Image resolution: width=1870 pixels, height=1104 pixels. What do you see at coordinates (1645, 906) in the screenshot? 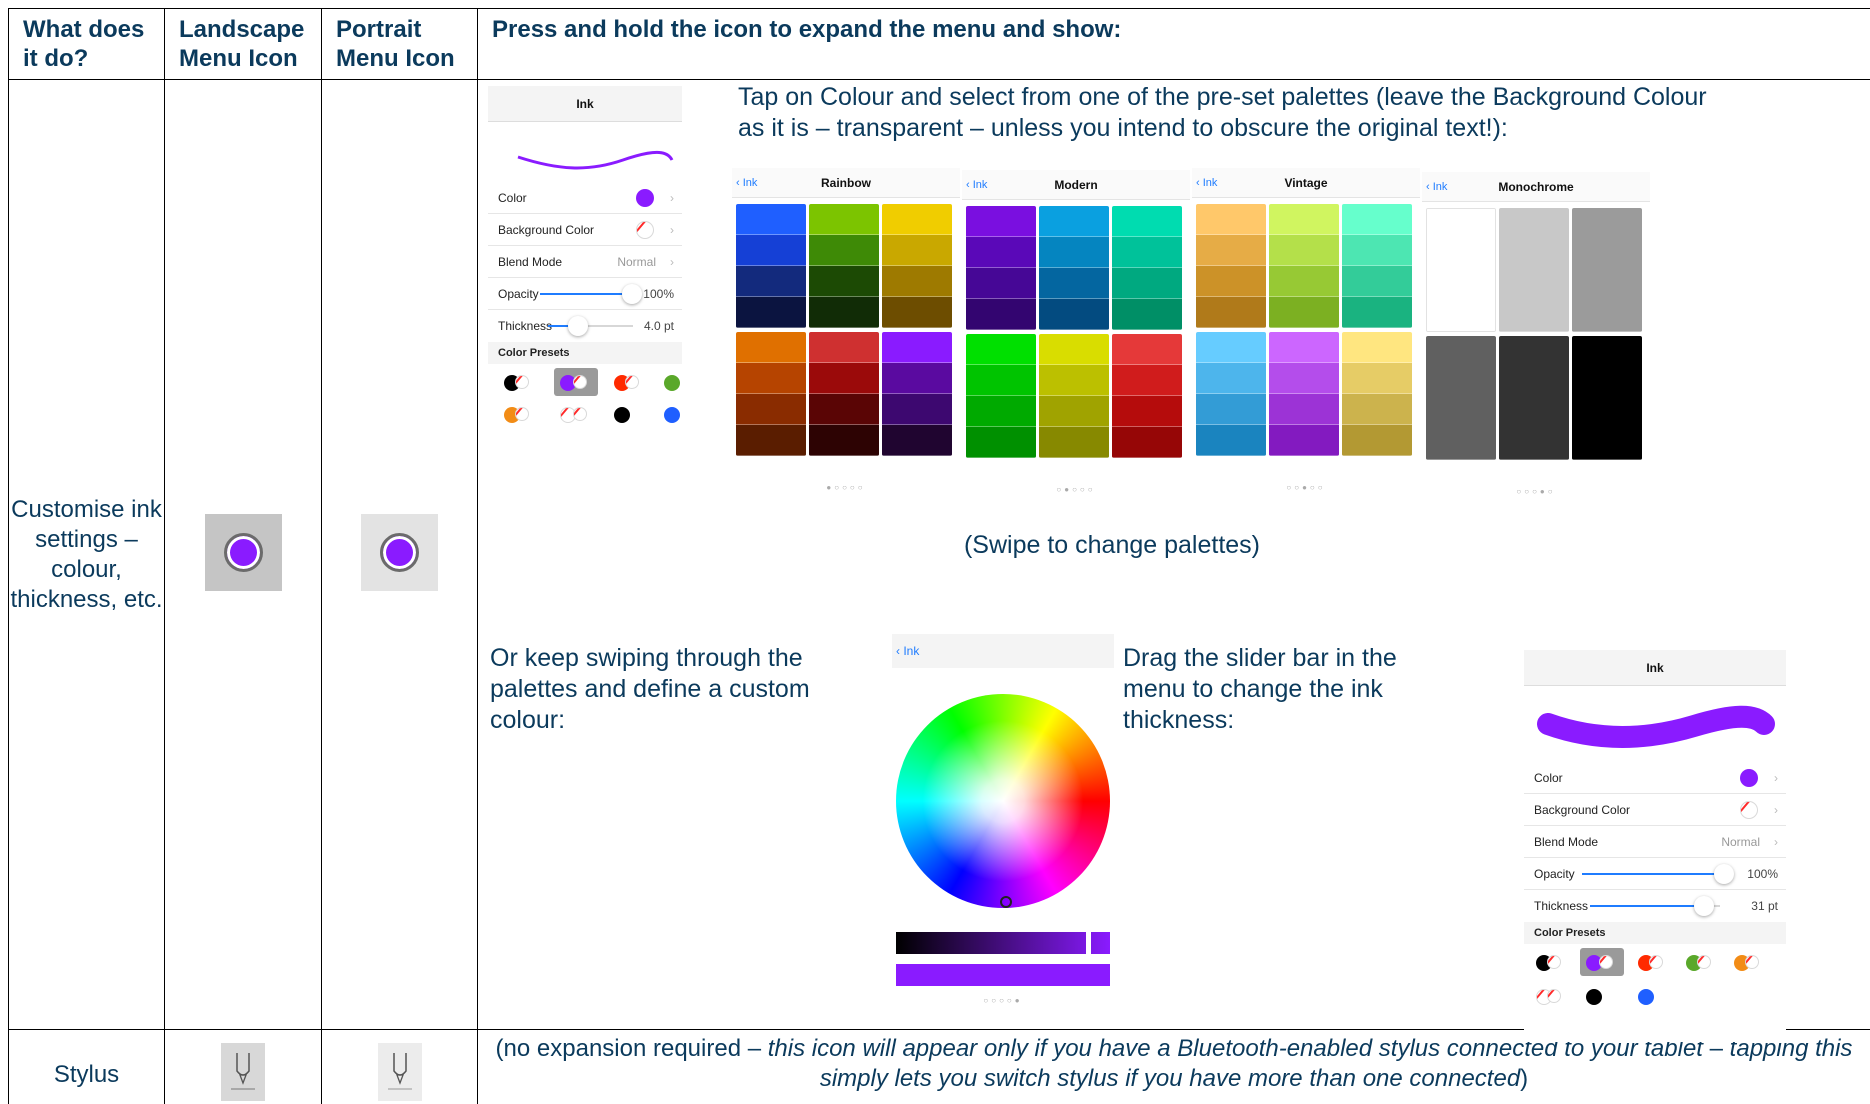
I see `thickness-slider` at bounding box center [1645, 906].